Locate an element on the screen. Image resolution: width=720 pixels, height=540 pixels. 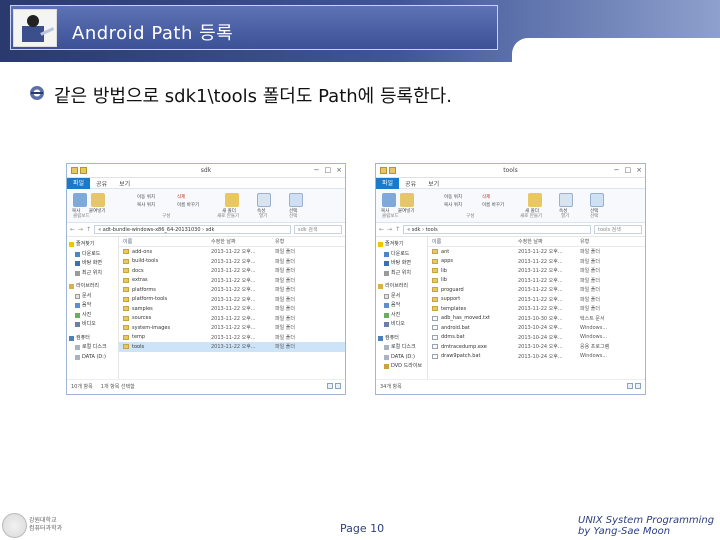
file-row: temp 2013-11-22 오후... 파일 폴더 is located at coordinates (232, 338).